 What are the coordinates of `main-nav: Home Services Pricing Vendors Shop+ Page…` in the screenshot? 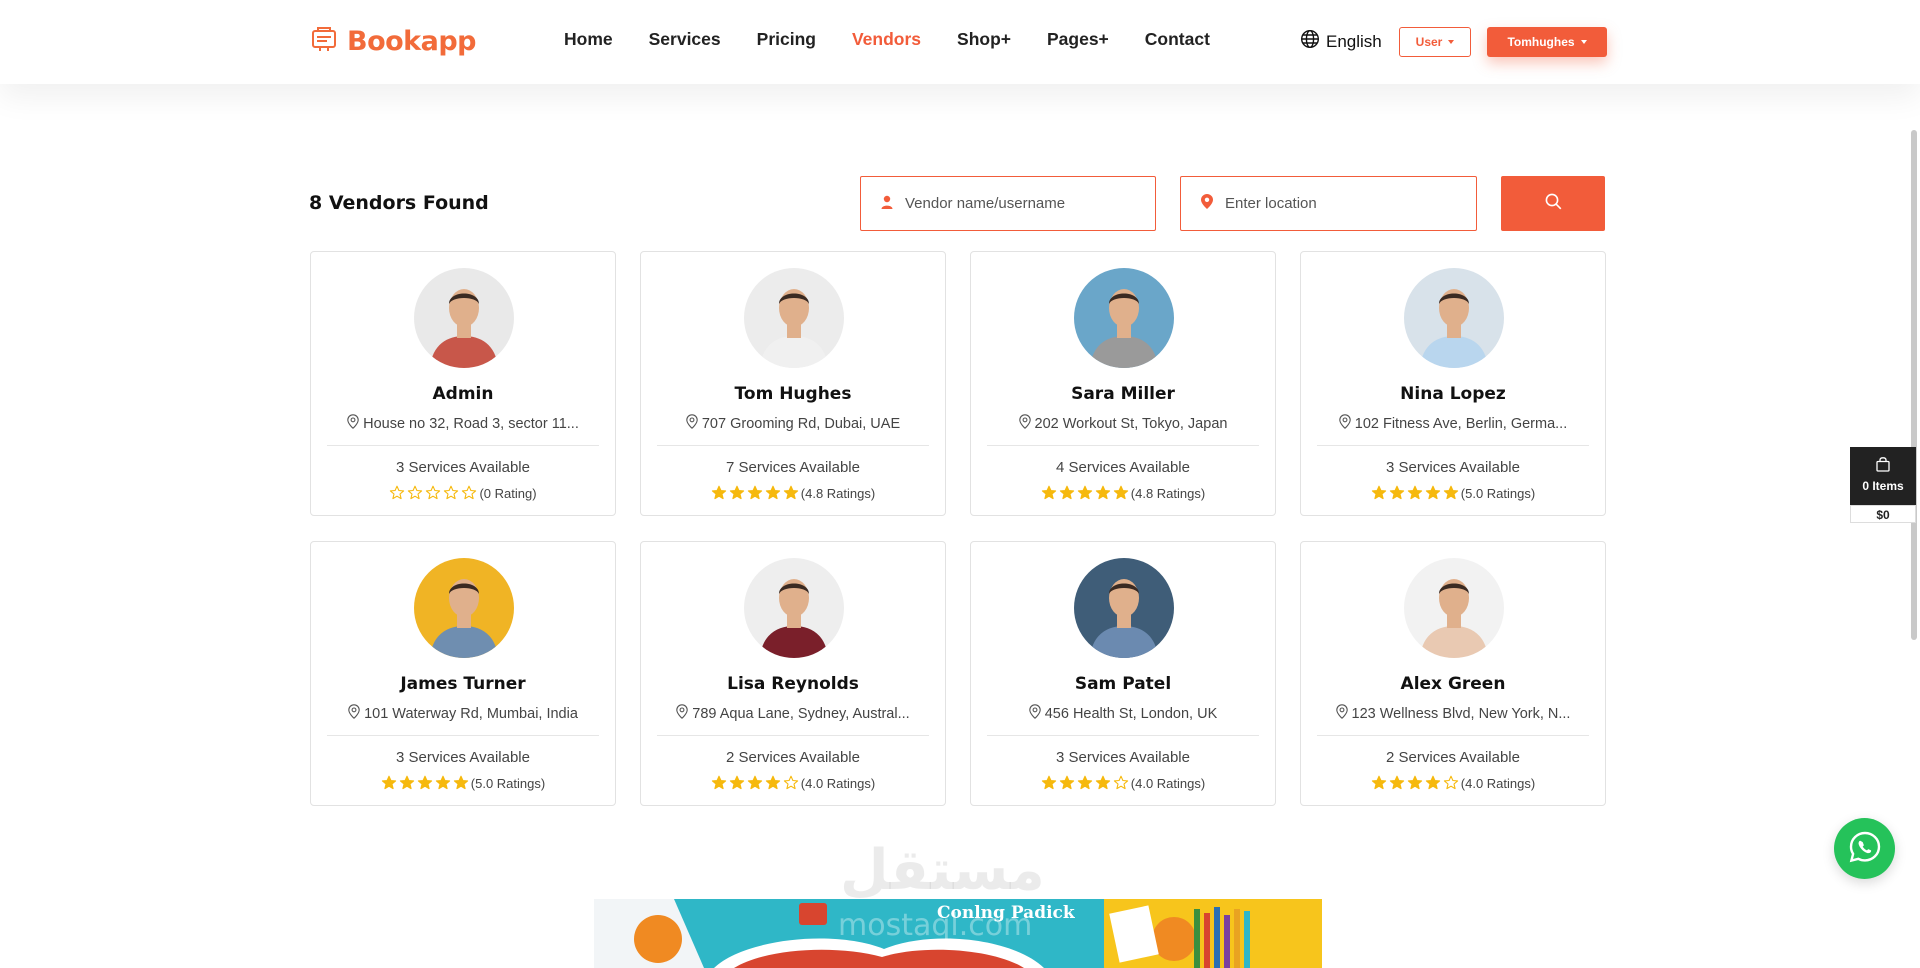 It's located at (887, 39).